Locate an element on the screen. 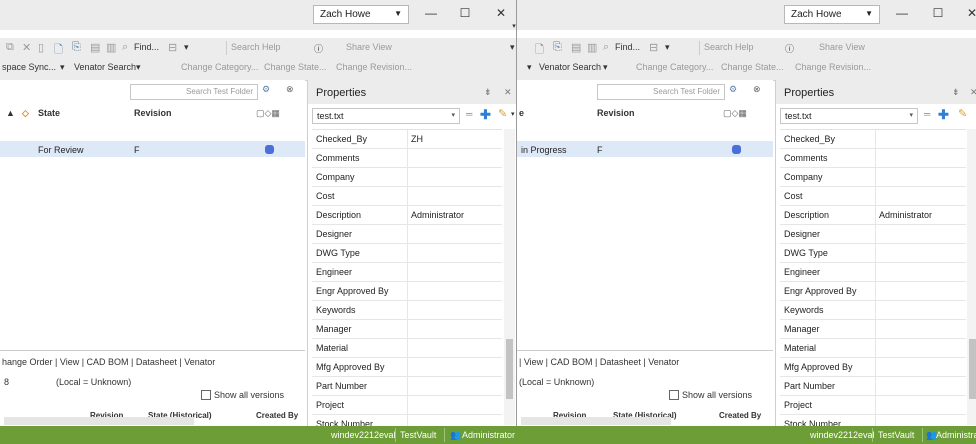 The height and width of the screenshot is (444, 976). details-tabs: | View | CAD BOM | Datasheet | Venator is located at coordinates (599, 362).